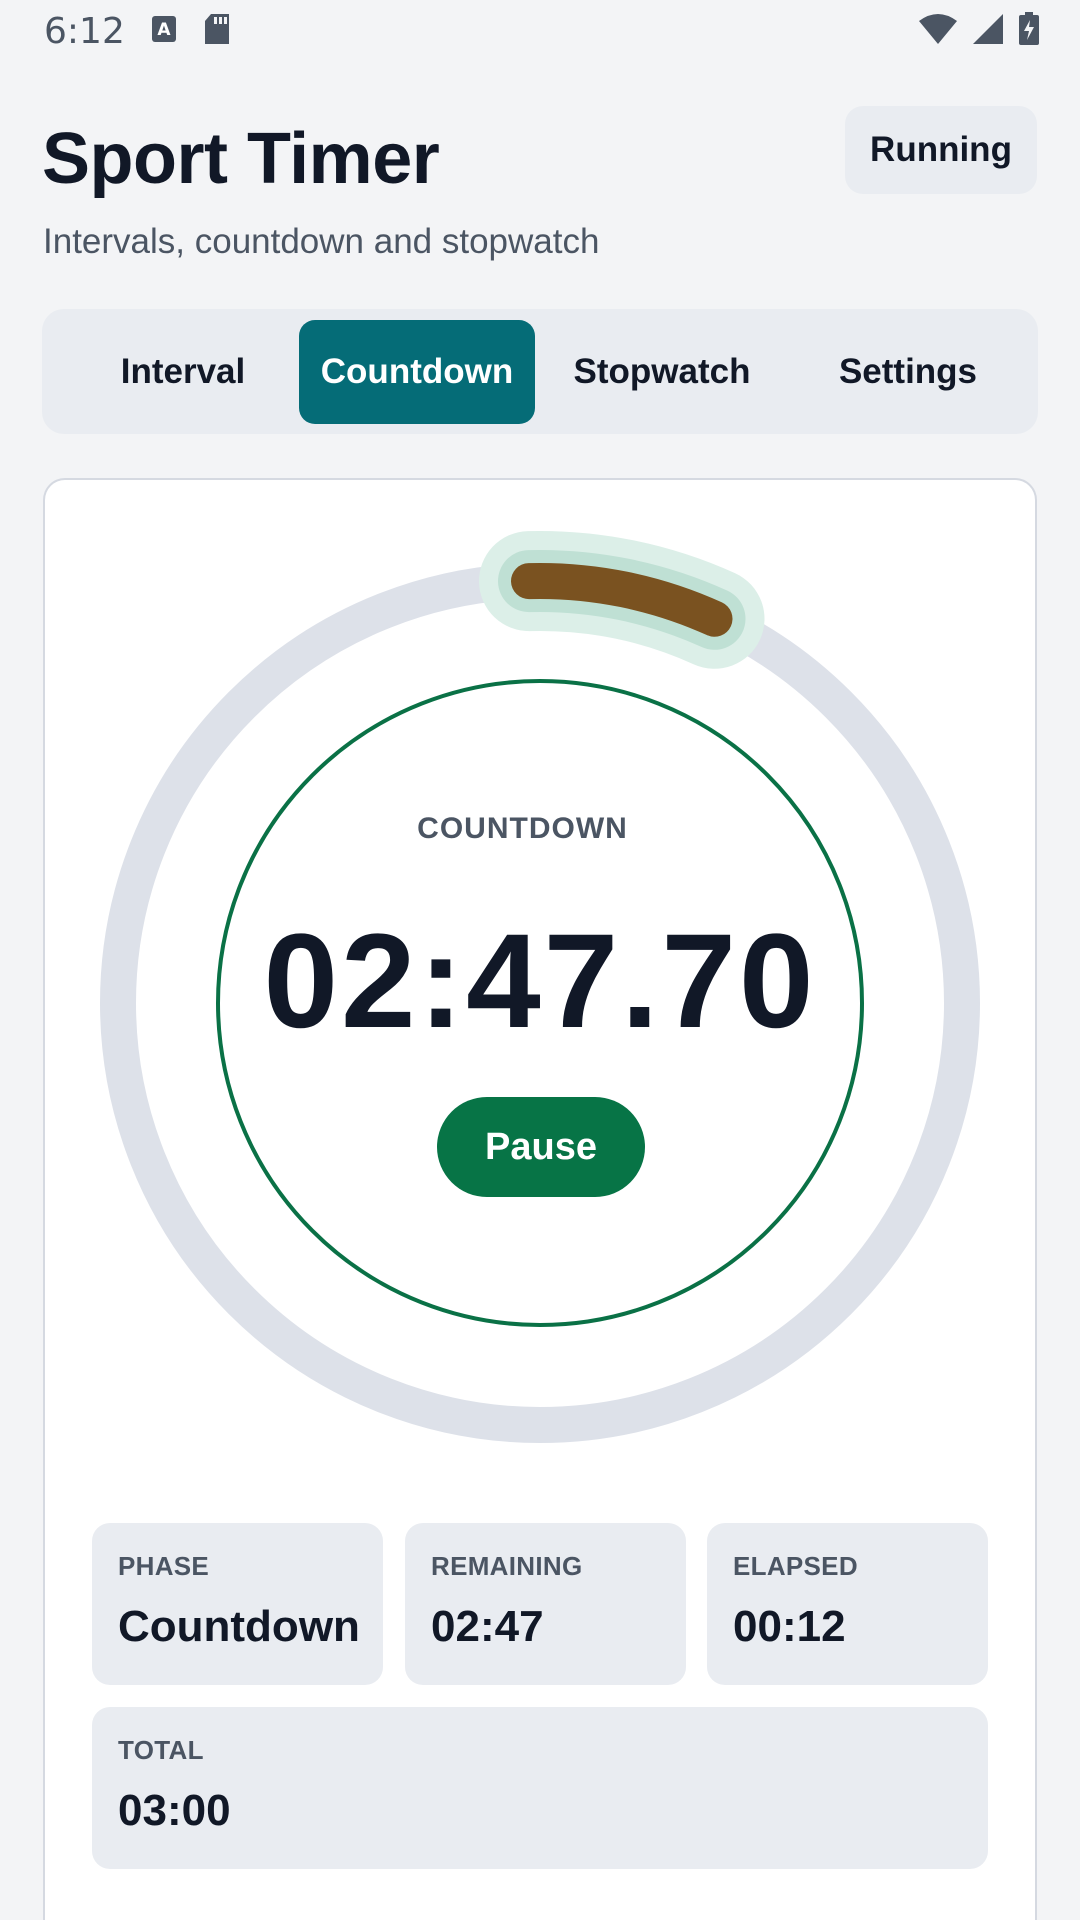  Describe the element at coordinates (161, 1750) in the screenshot. I see `stat-total-label: TOTAL` at that location.